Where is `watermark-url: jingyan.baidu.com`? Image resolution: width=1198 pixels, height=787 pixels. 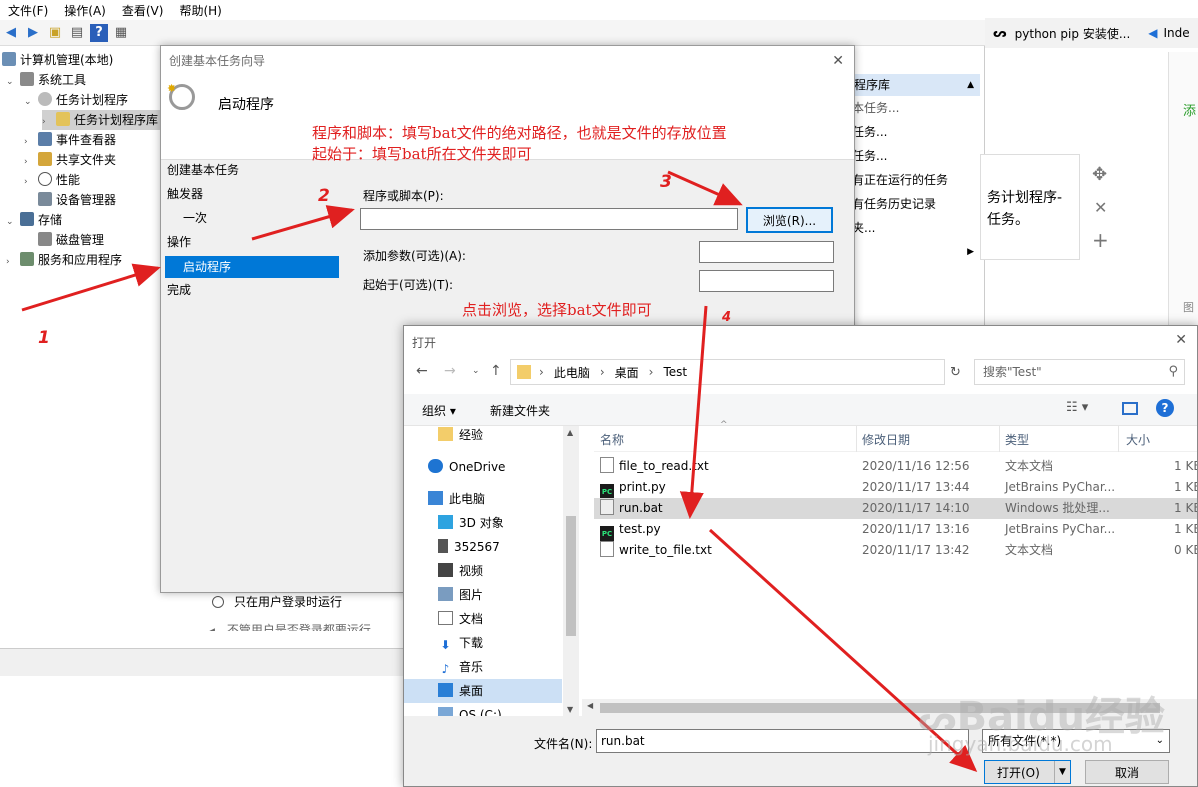 watermark-url: jingyan.baidu.com is located at coordinates (1020, 744).